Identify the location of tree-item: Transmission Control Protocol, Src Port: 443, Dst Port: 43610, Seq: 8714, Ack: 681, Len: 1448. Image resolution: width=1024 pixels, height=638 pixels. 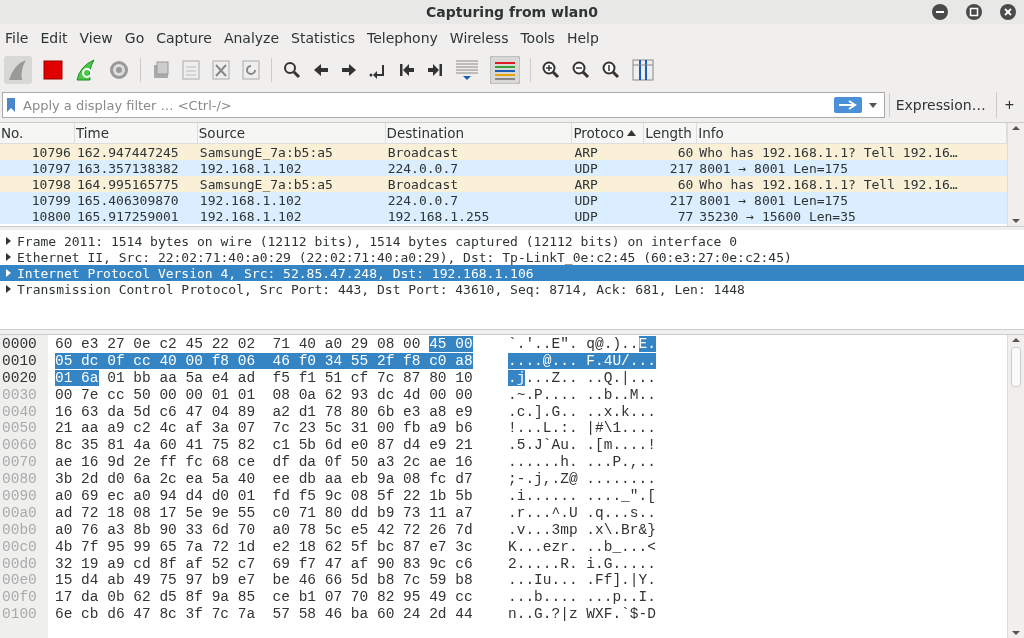
(512, 289).